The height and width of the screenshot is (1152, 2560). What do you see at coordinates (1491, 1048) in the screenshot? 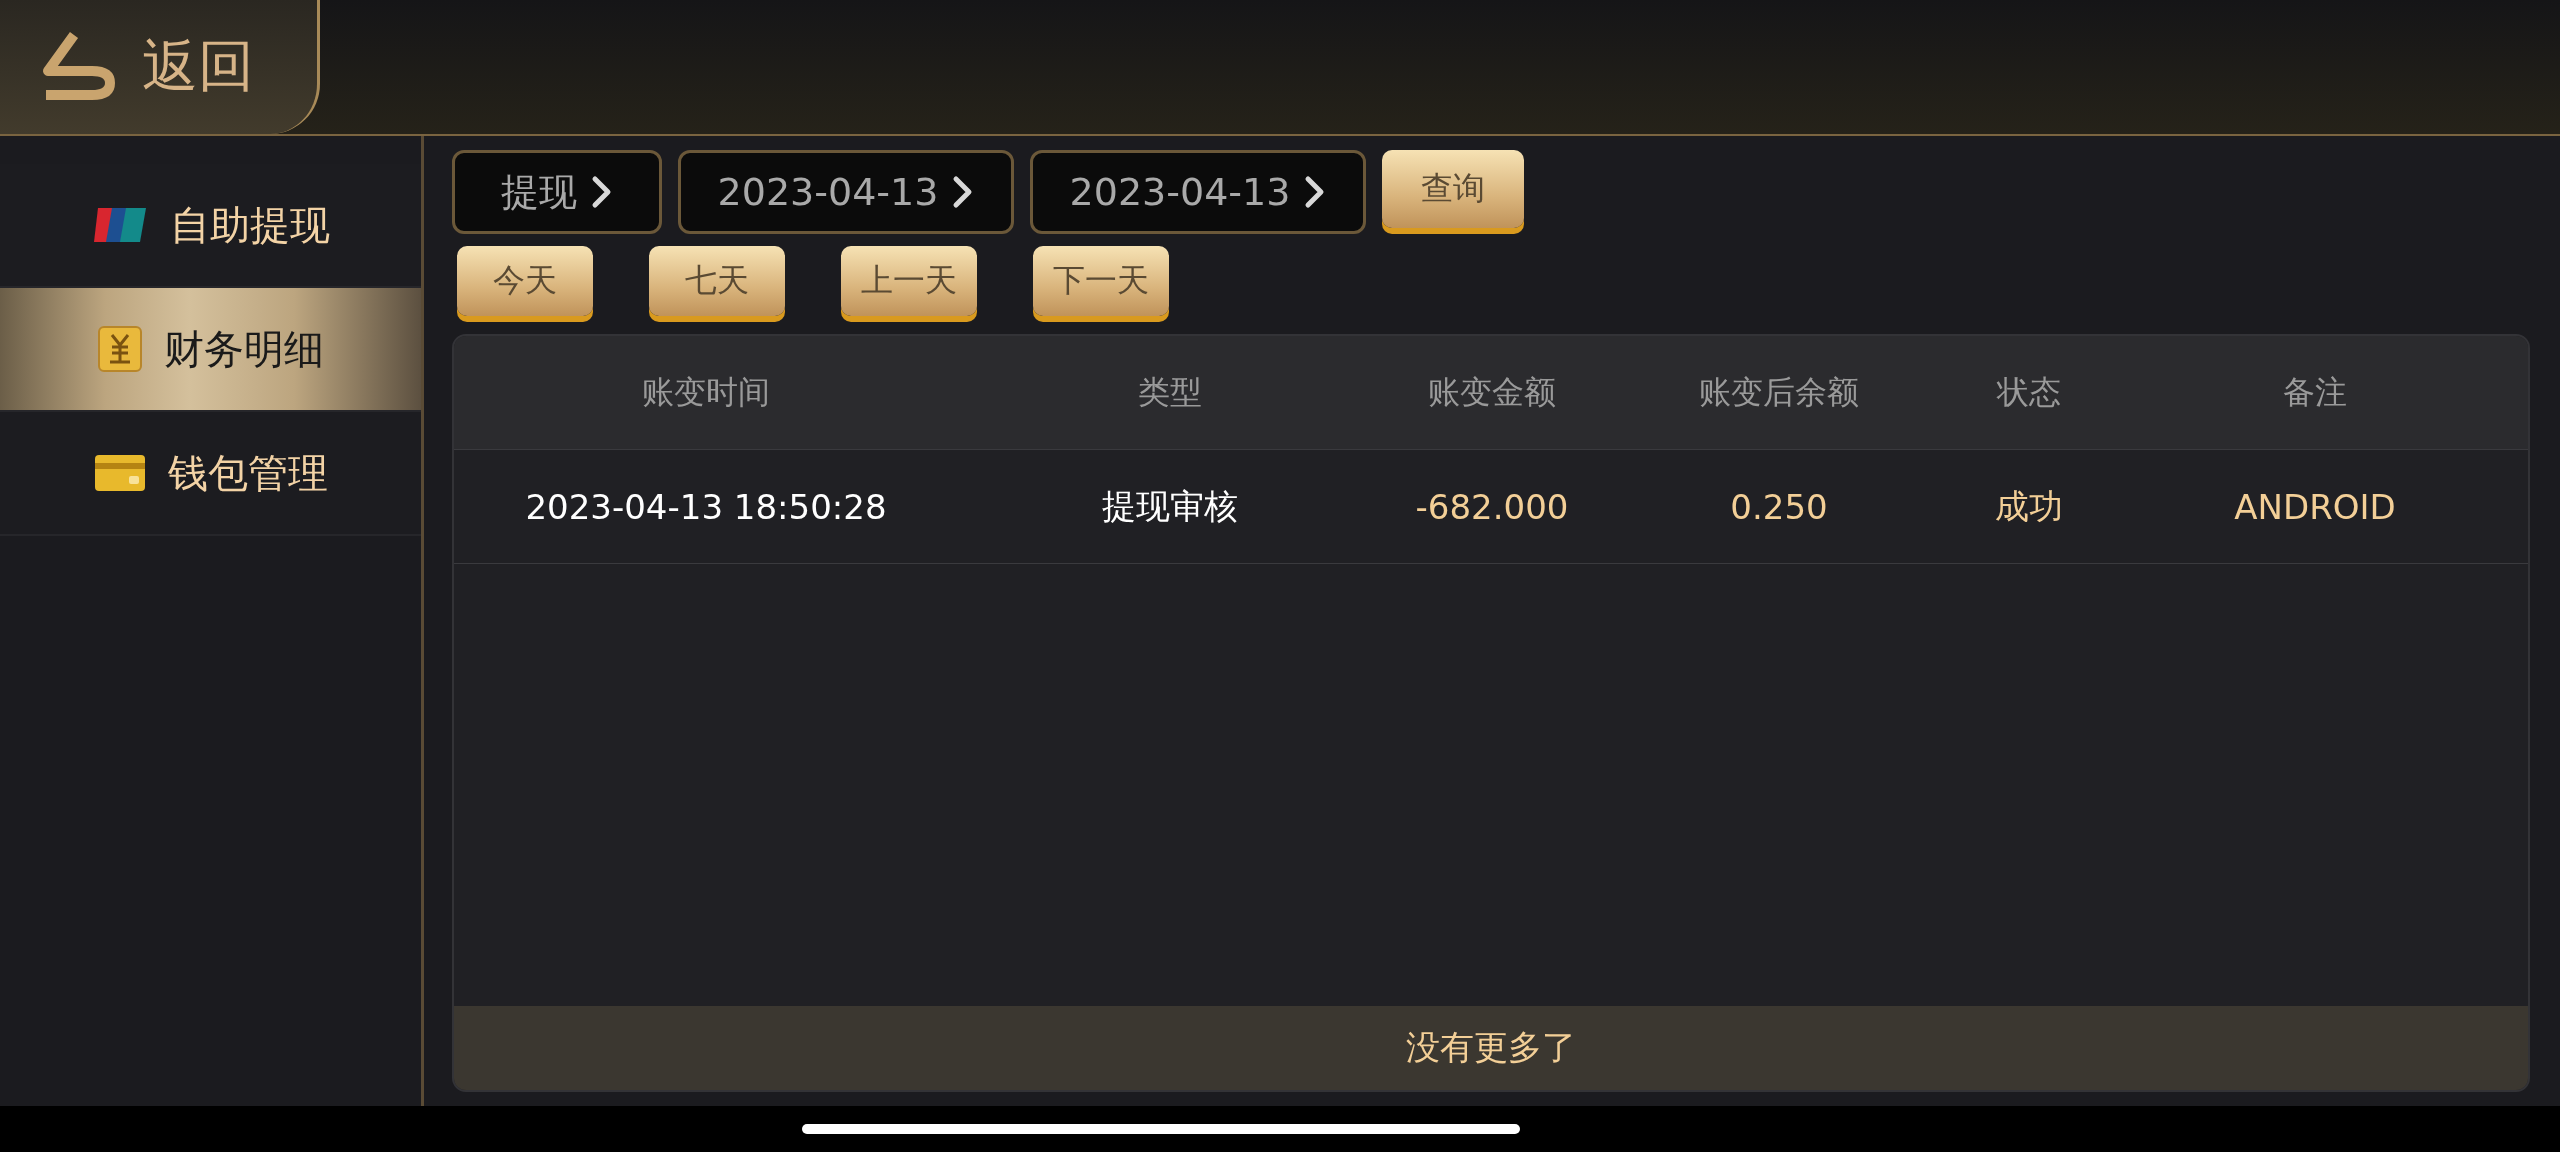
I see `no-more-footer: 没有更多了` at bounding box center [1491, 1048].